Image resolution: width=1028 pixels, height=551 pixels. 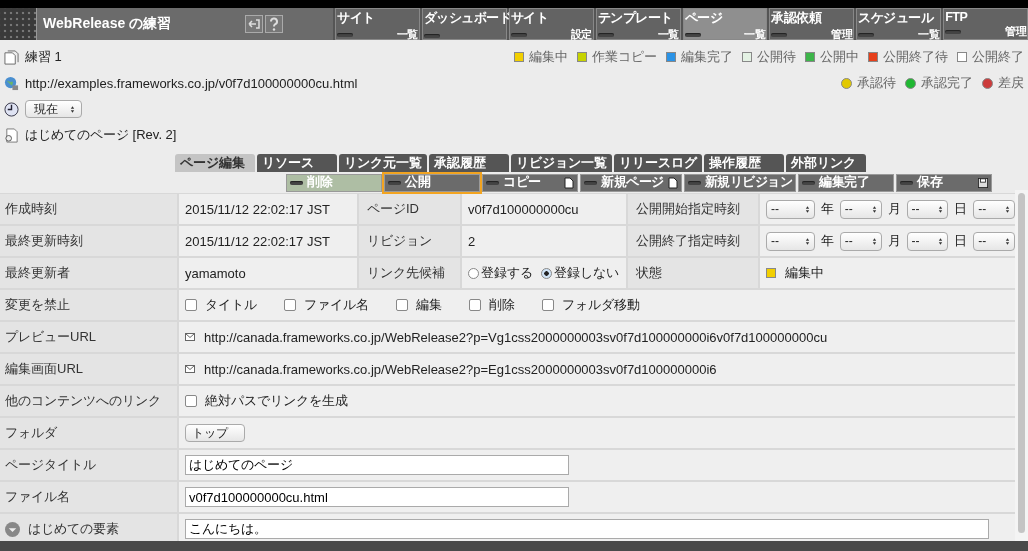 What do you see at coordinates (776, 57) in the screenshot?
I see `legend-label: 公開待` at bounding box center [776, 57].